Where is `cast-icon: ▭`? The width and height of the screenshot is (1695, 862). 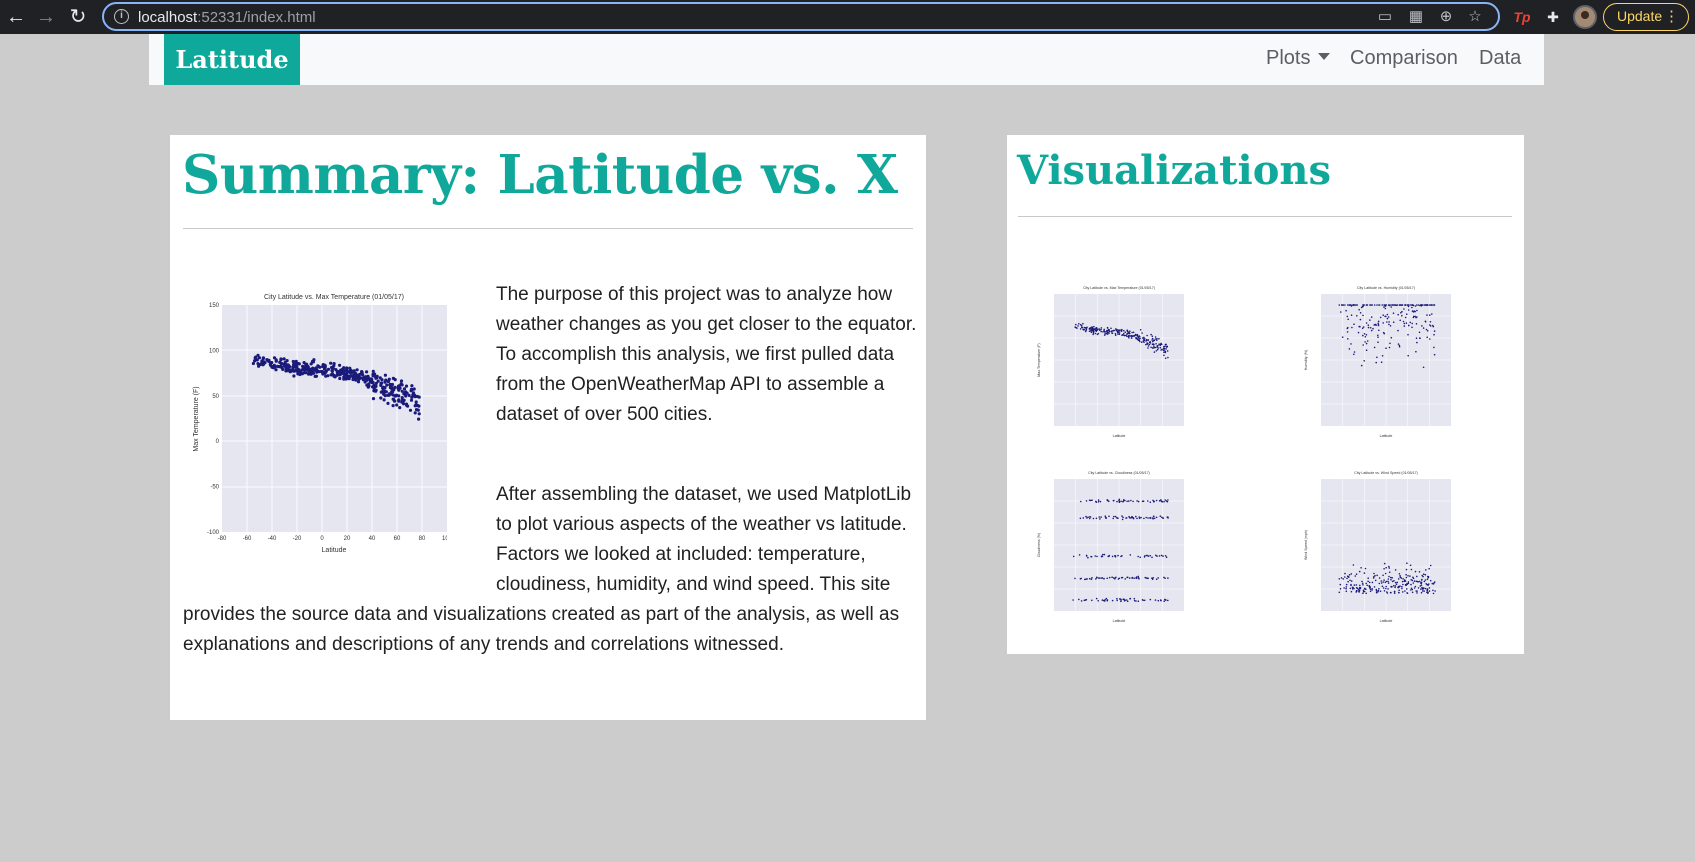 cast-icon: ▭ is located at coordinates (1385, 17).